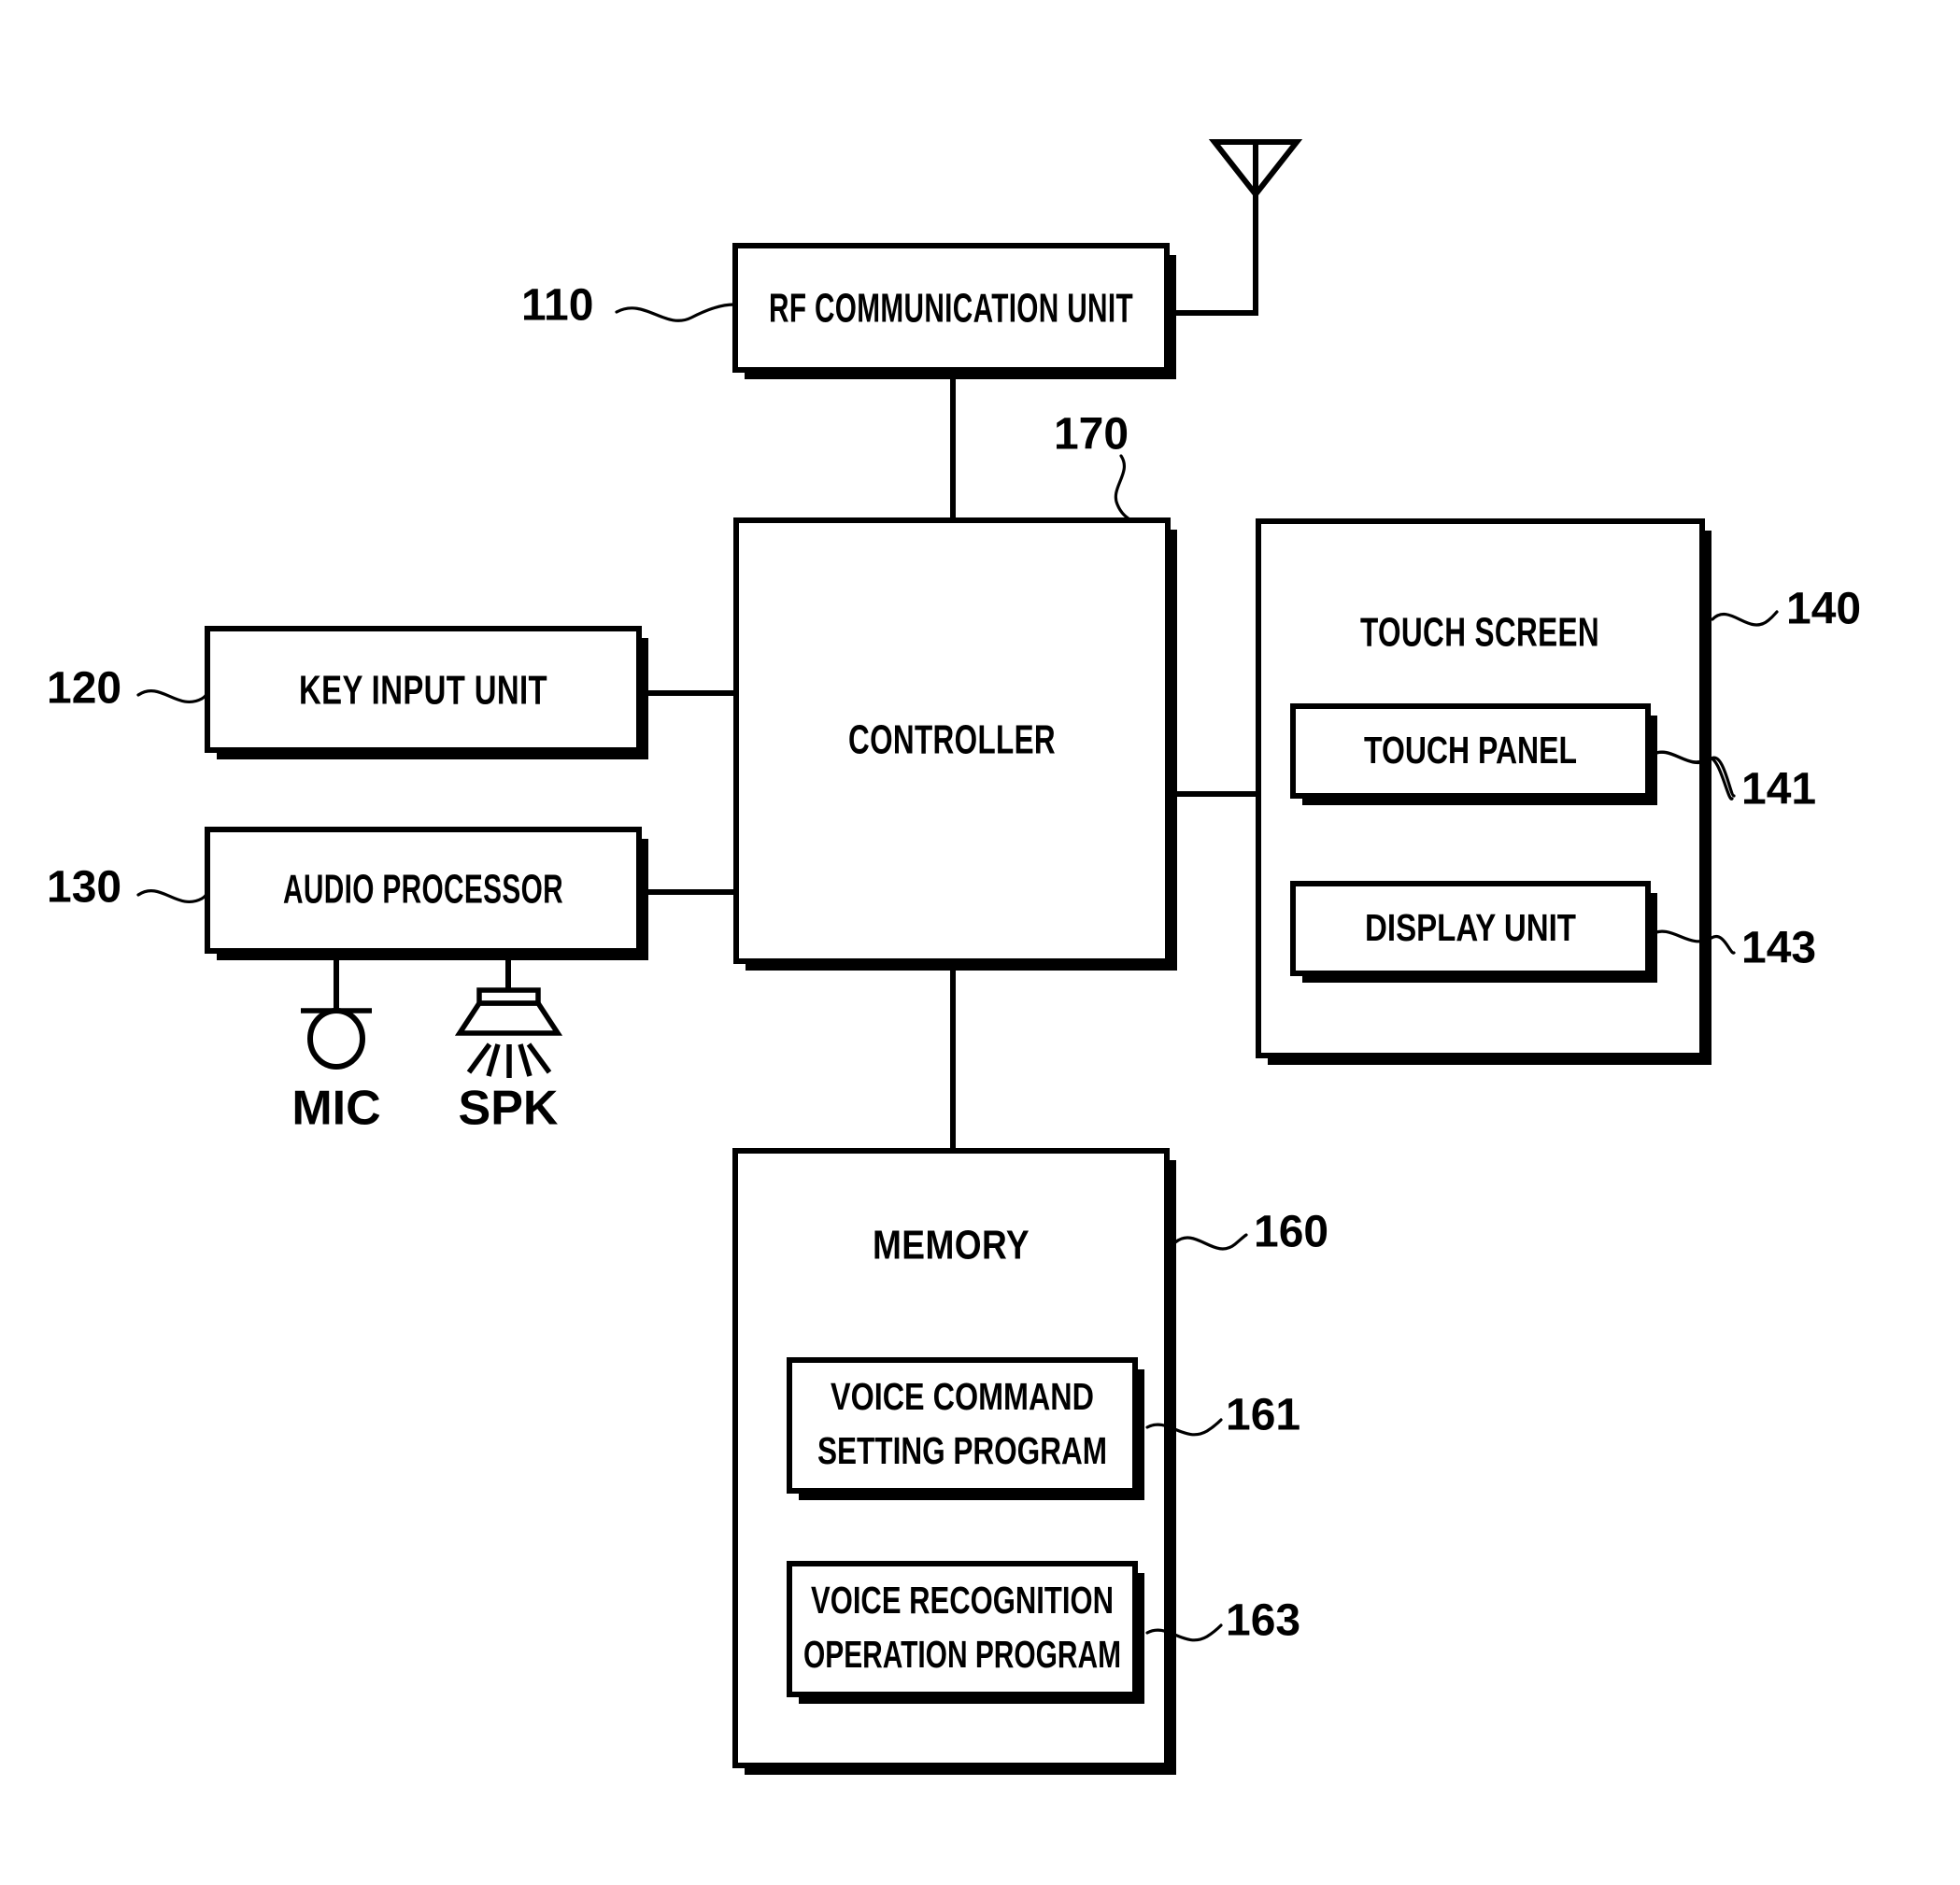  I want to click on ref-140-group: 140, so click(1786, 609).